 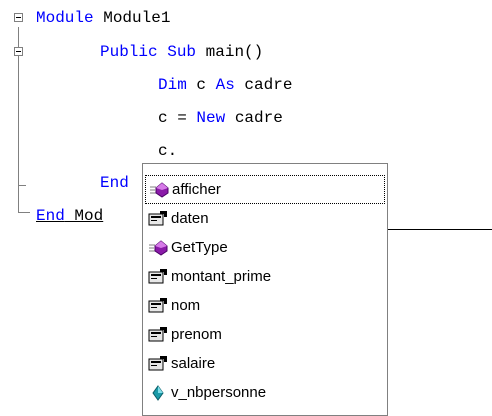 I want to click on keyword: Dim, so click(x=172, y=85).